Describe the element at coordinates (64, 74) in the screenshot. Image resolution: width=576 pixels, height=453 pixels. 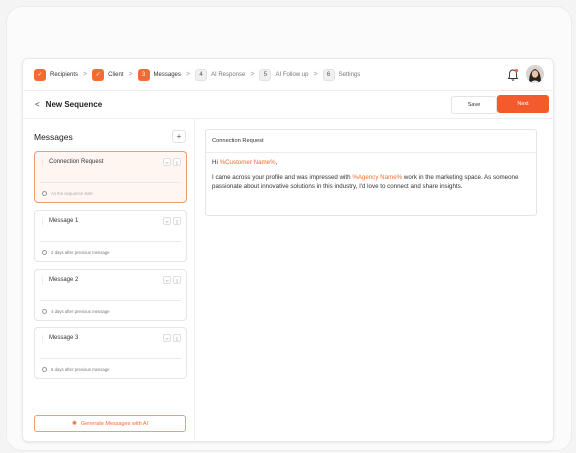
I see `step-label: Recipients` at that location.